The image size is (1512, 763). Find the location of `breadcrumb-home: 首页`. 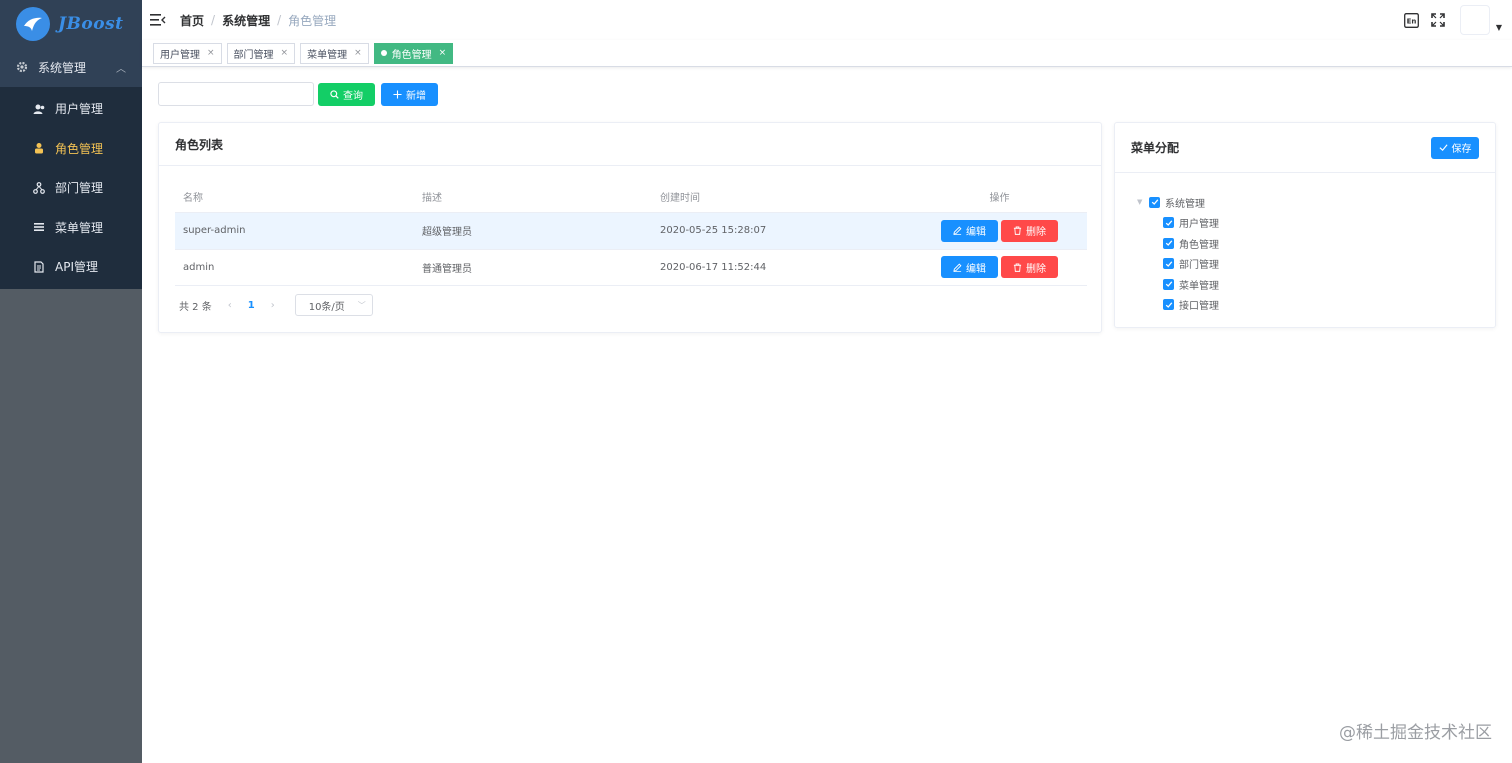

breadcrumb-home: 首页 is located at coordinates (192, 20).